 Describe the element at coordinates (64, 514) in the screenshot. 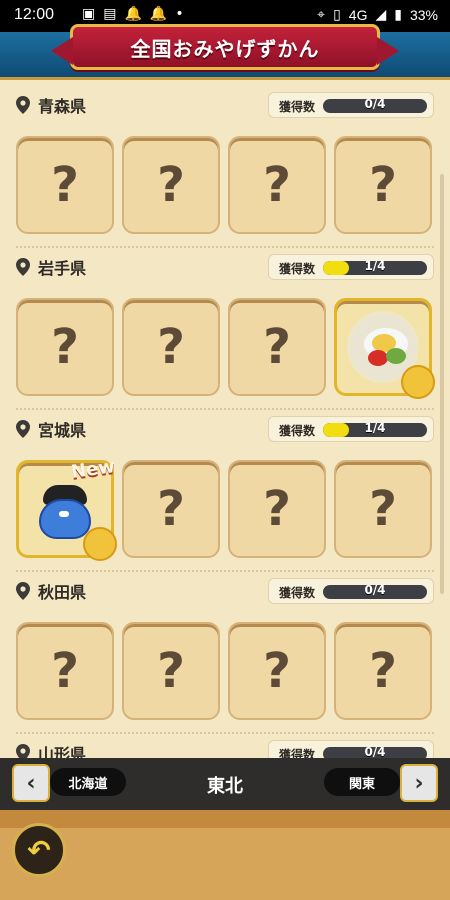

I see `slime-eye-shape` at that location.